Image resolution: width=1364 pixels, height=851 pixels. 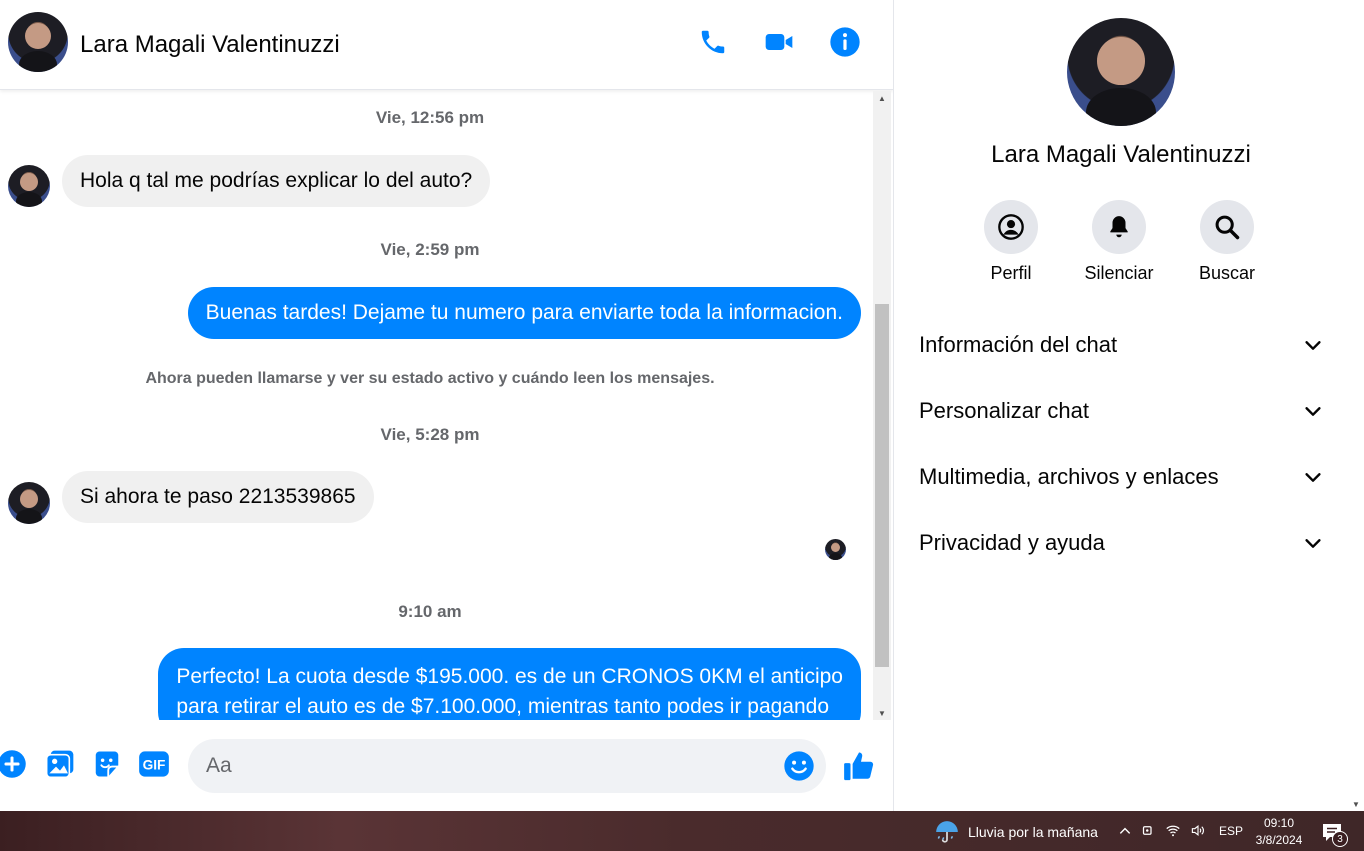 What do you see at coordinates (882, 98) in the screenshot?
I see `scroll-up-arrow-icon: ▲` at bounding box center [882, 98].